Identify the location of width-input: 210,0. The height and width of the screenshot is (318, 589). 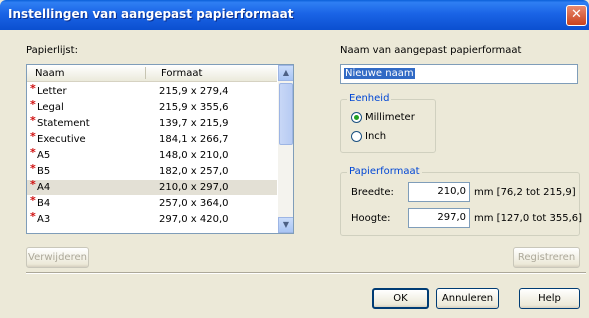
(439, 192).